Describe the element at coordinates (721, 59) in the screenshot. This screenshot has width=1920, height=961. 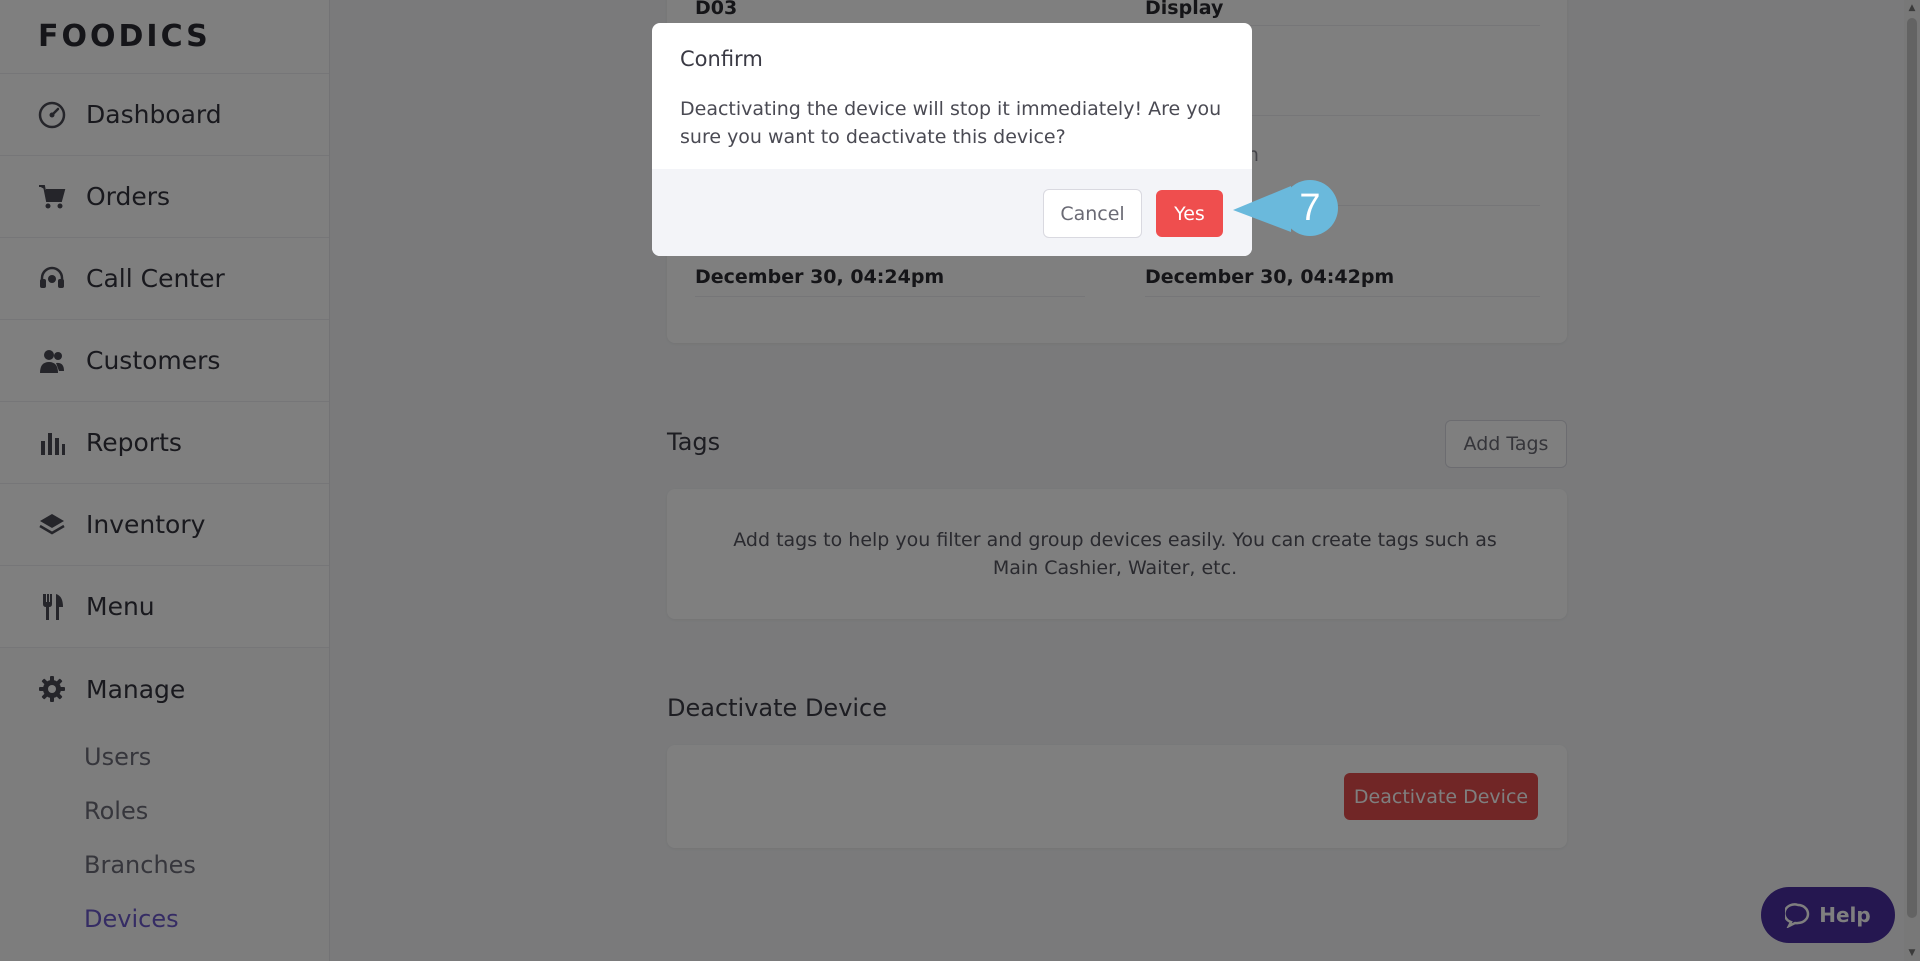
I see `dialog-title: Confirm` at that location.